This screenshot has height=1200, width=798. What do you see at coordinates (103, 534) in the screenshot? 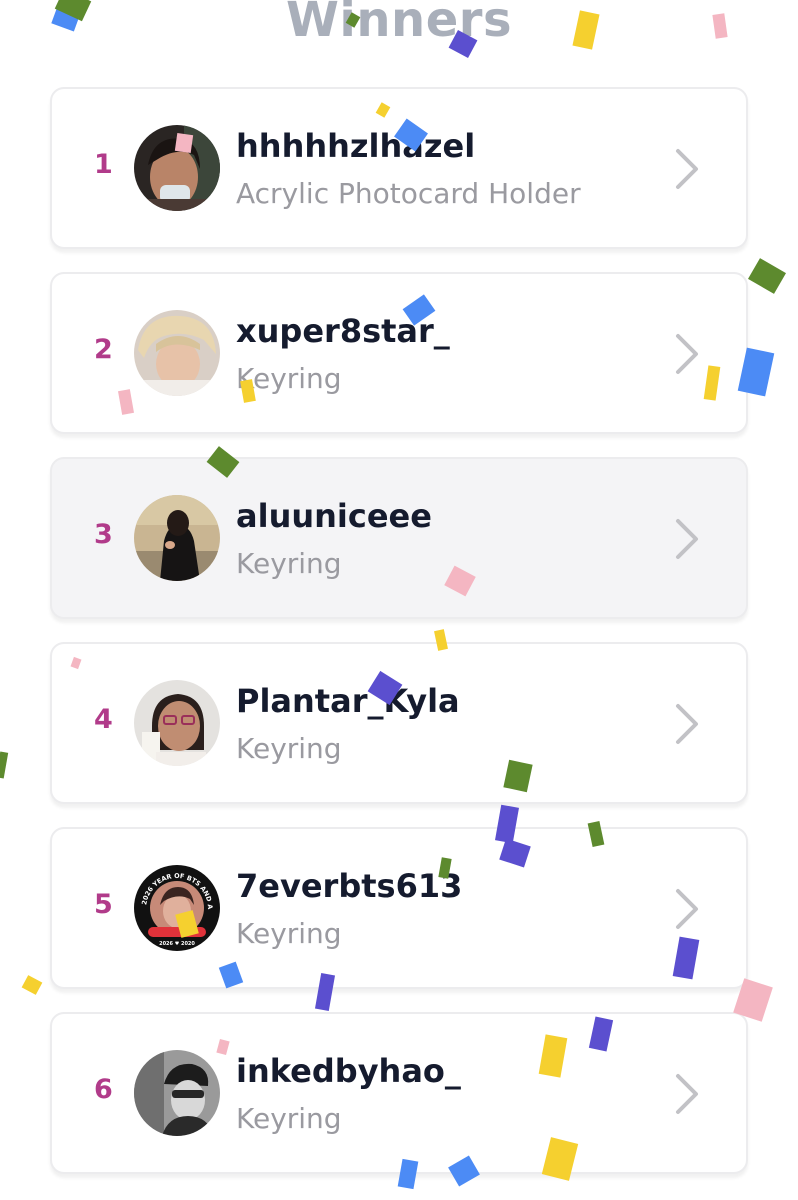
I see `rank-number: 3` at bounding box center [103, 534].